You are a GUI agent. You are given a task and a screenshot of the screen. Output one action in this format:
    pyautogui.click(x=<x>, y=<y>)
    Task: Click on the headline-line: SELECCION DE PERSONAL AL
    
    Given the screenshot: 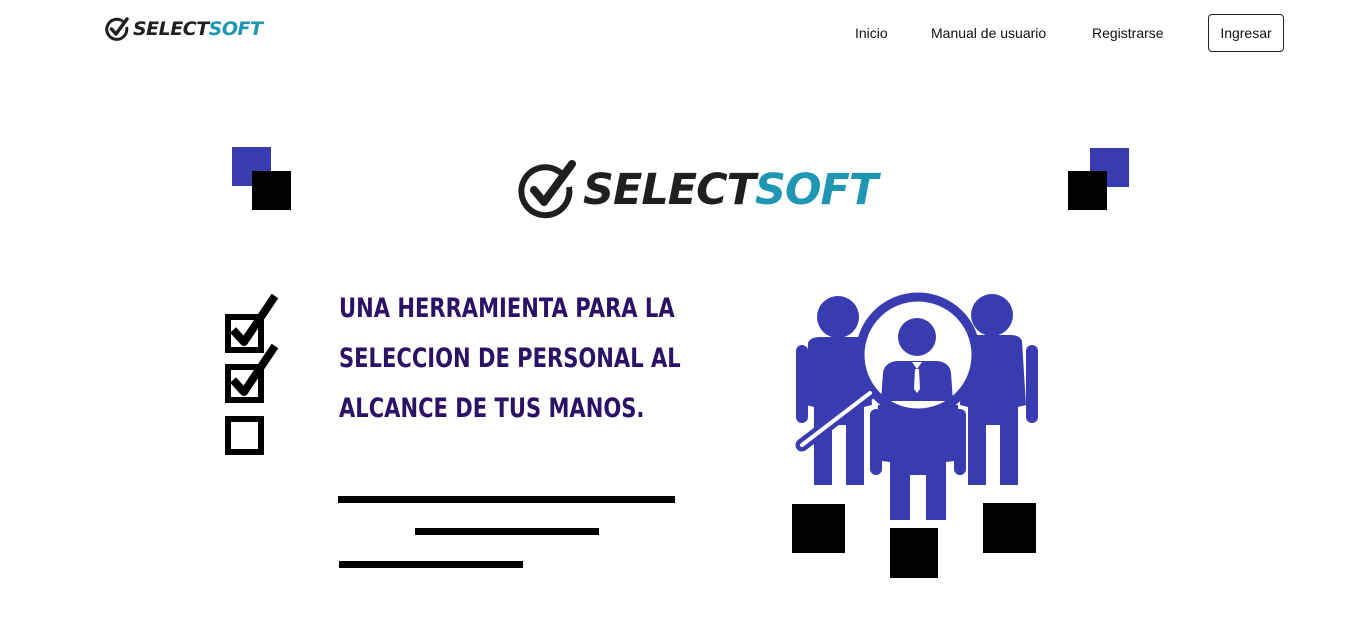 What is the action you would take?
    pyautogui.click(x=510, y=358)
    